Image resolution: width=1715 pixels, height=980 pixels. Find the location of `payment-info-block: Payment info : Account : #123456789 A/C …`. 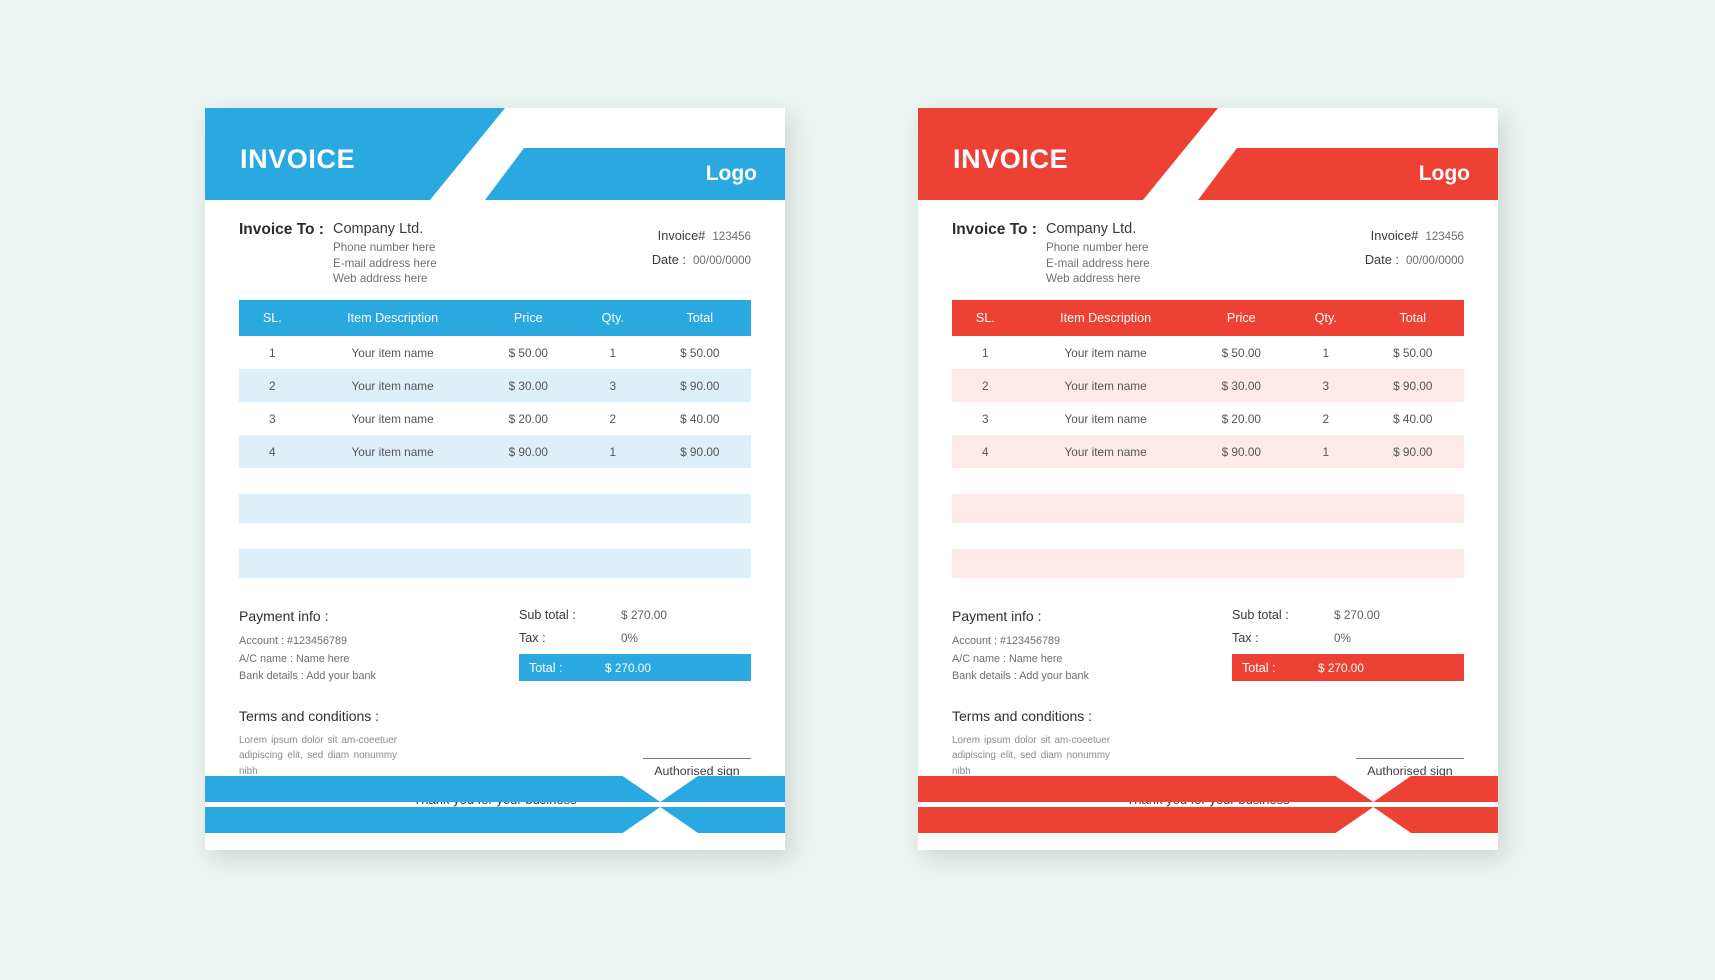

payment-info-block: Payment info : Account : #123456789 A/C … is located at coordinates (307, 647).